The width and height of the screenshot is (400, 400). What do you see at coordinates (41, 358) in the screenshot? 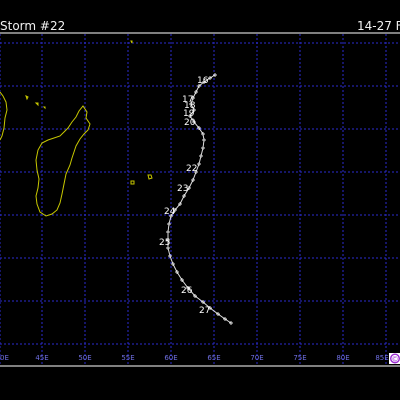
I see `lon-label: 45E` at bounding box center [41, 358].